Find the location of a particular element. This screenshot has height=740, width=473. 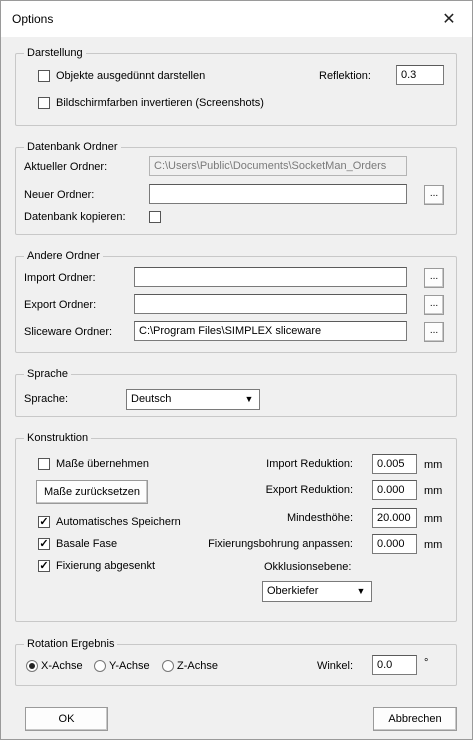

andere-ordner-legend: Andere Ordner is located at coordinates (63, 256).